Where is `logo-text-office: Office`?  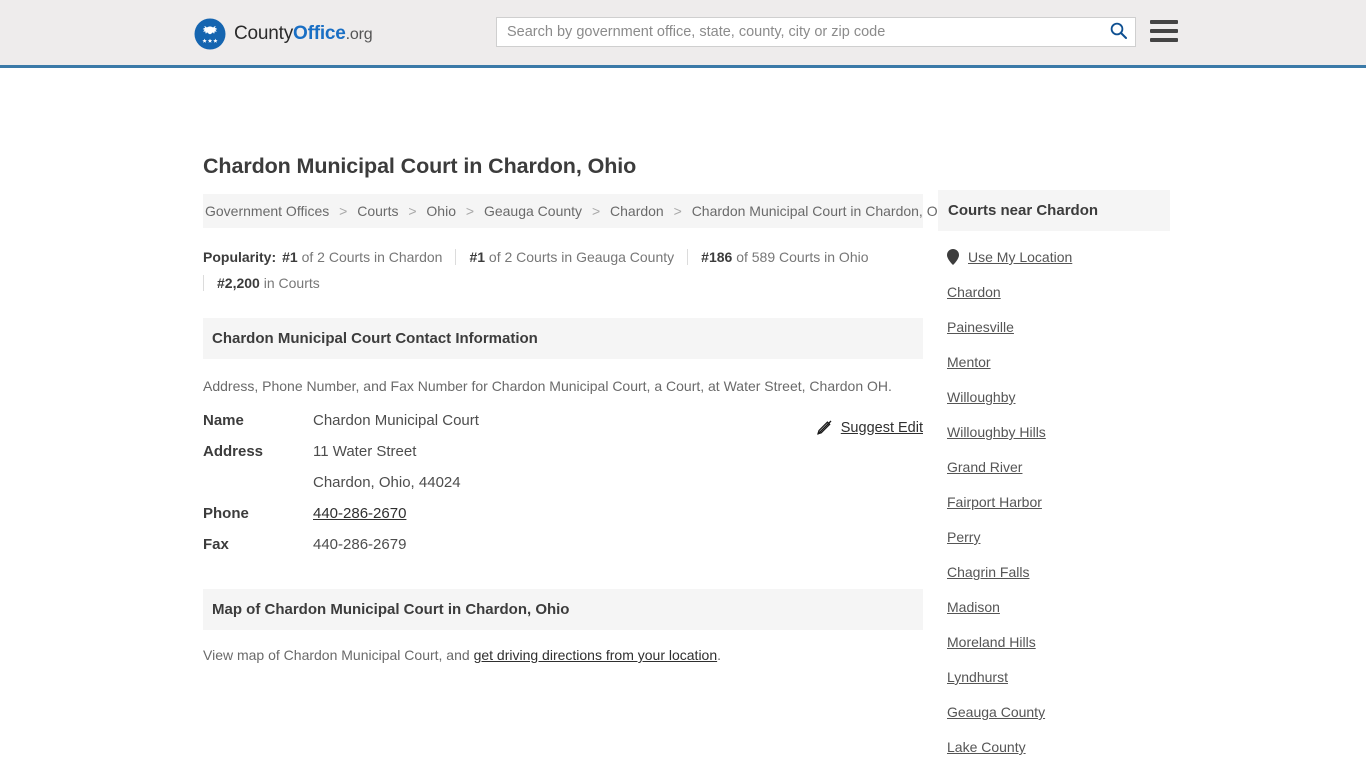
logo-text-office: Office is located at coordinates (319, 33).